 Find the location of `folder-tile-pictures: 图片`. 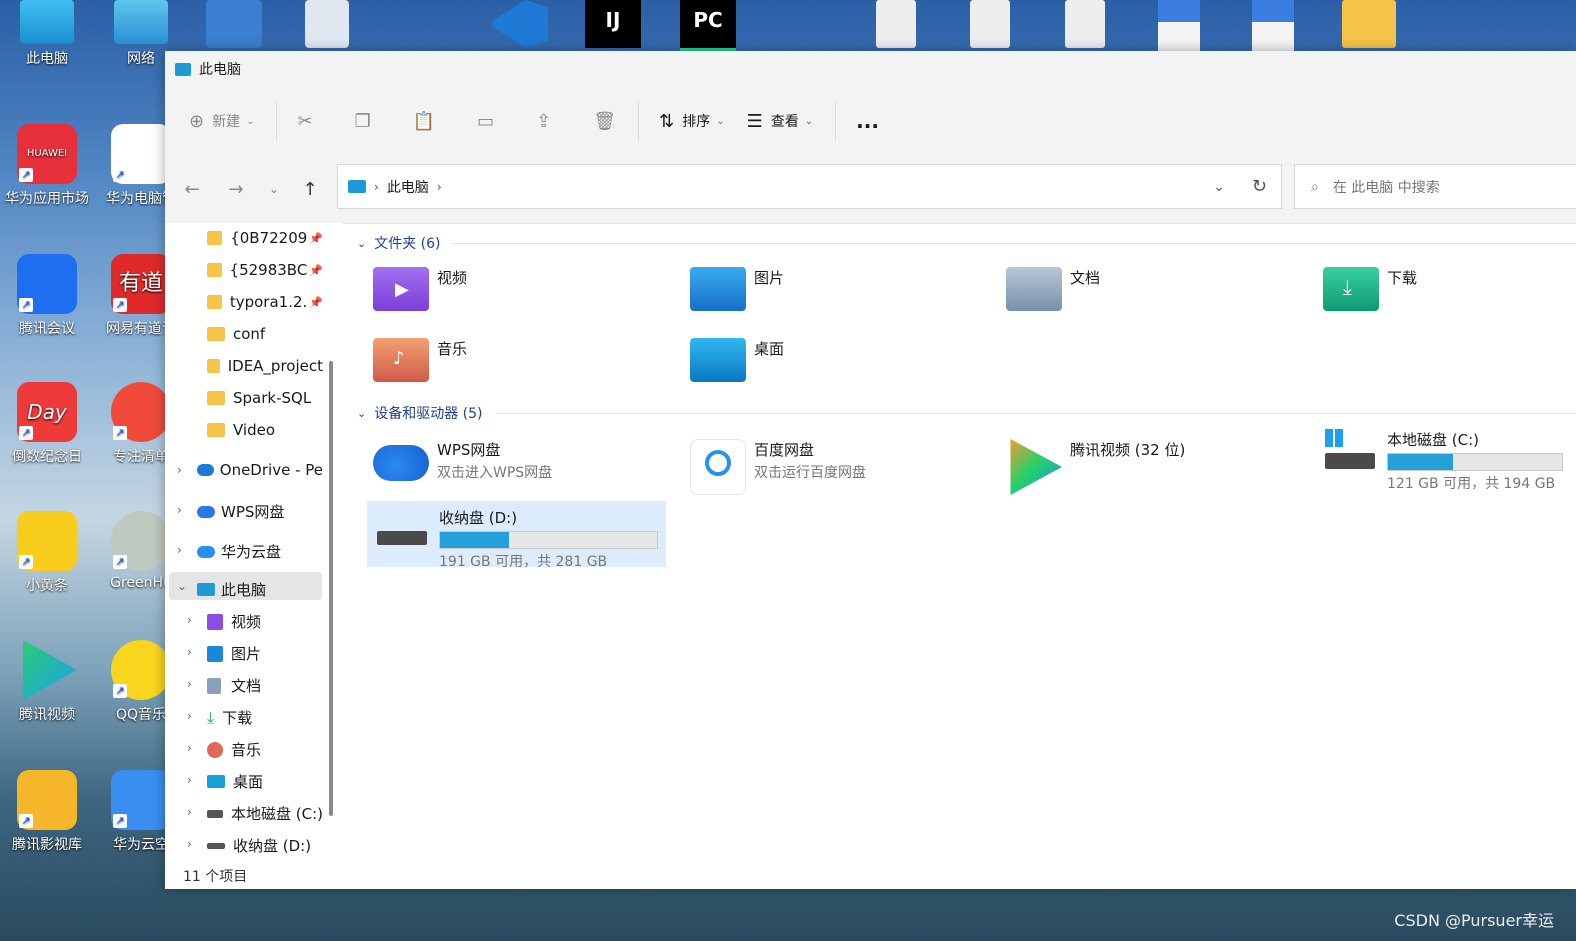

folder-tile-pictures: 图片 is located at coordinates (737, 289).